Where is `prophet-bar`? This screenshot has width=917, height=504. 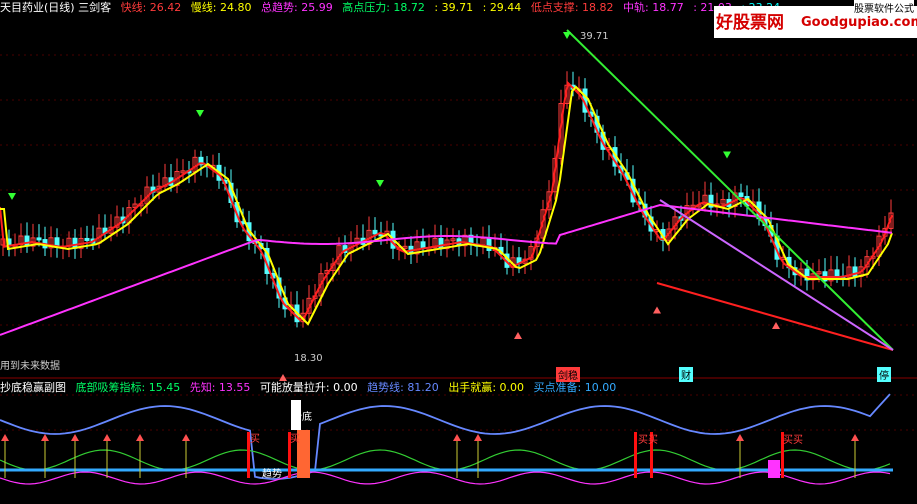
prophet-bar is located at coordinates (774, 469).